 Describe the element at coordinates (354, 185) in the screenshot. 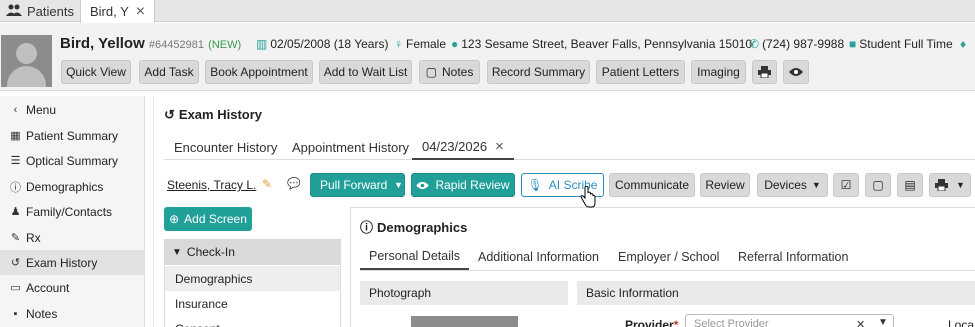

I see `pull-forward-label: Pull Forward` at that location.